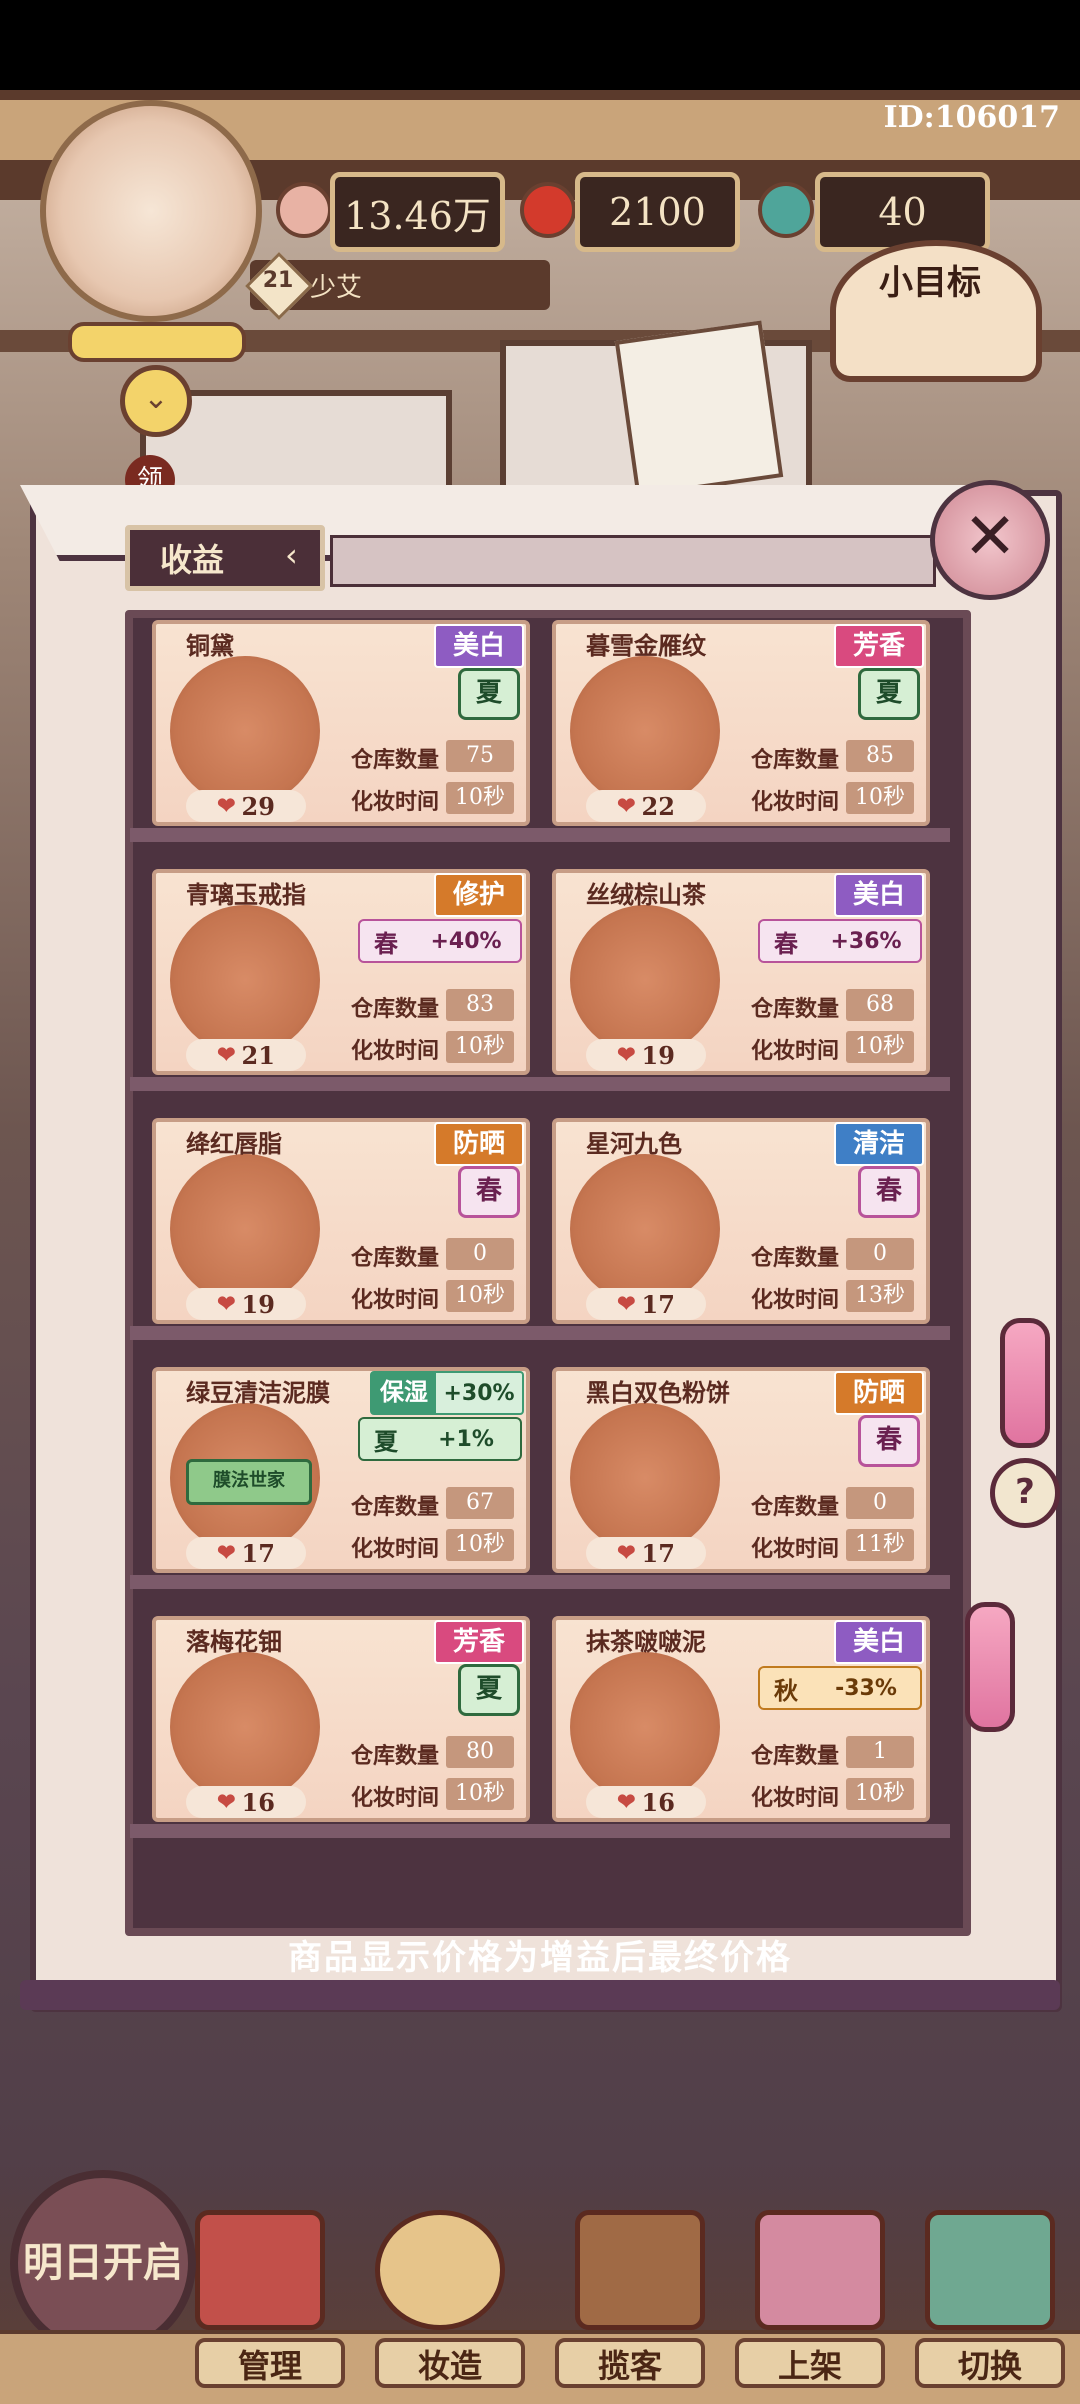 This screenshot has width=1080, height=2404. I want to click on stock-value: 85, so click(880, 756).